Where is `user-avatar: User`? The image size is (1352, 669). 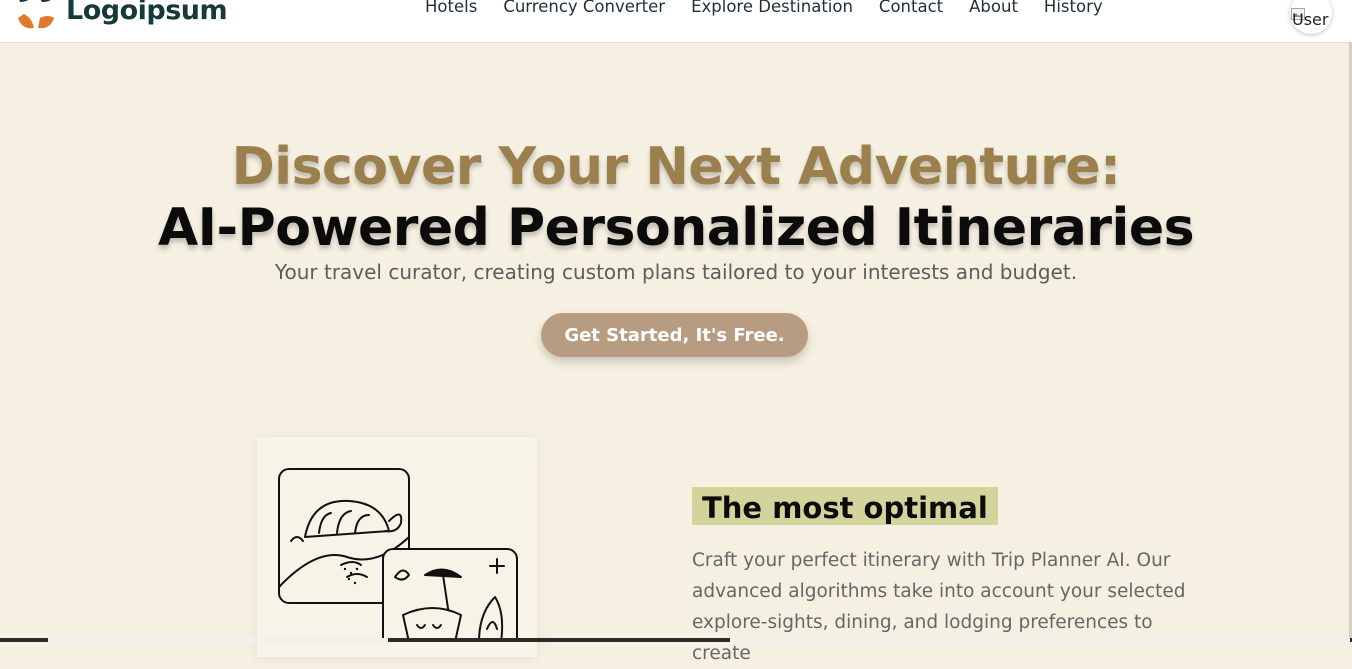
user-avatar: User is located at coordinates (1311, 17).